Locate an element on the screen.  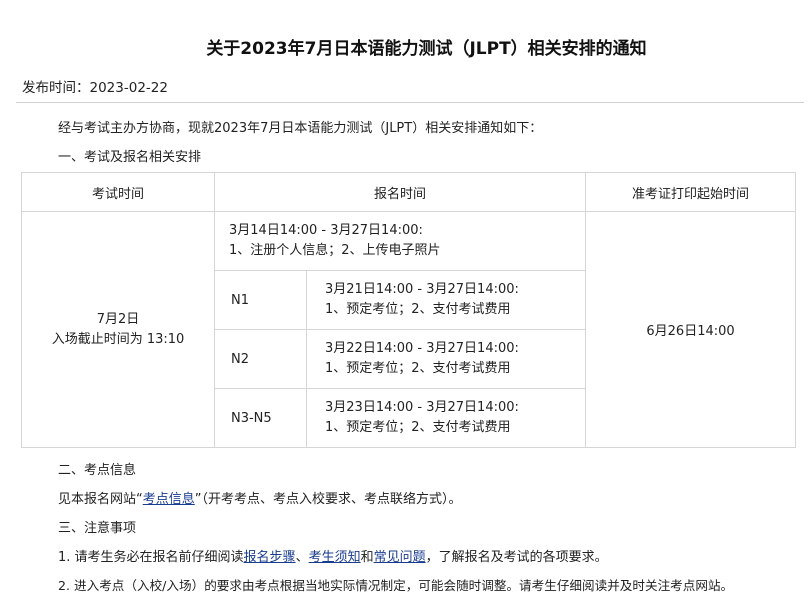
section1-heading: 一、考试及报名相关安排 is located at coordinates (130, 157).